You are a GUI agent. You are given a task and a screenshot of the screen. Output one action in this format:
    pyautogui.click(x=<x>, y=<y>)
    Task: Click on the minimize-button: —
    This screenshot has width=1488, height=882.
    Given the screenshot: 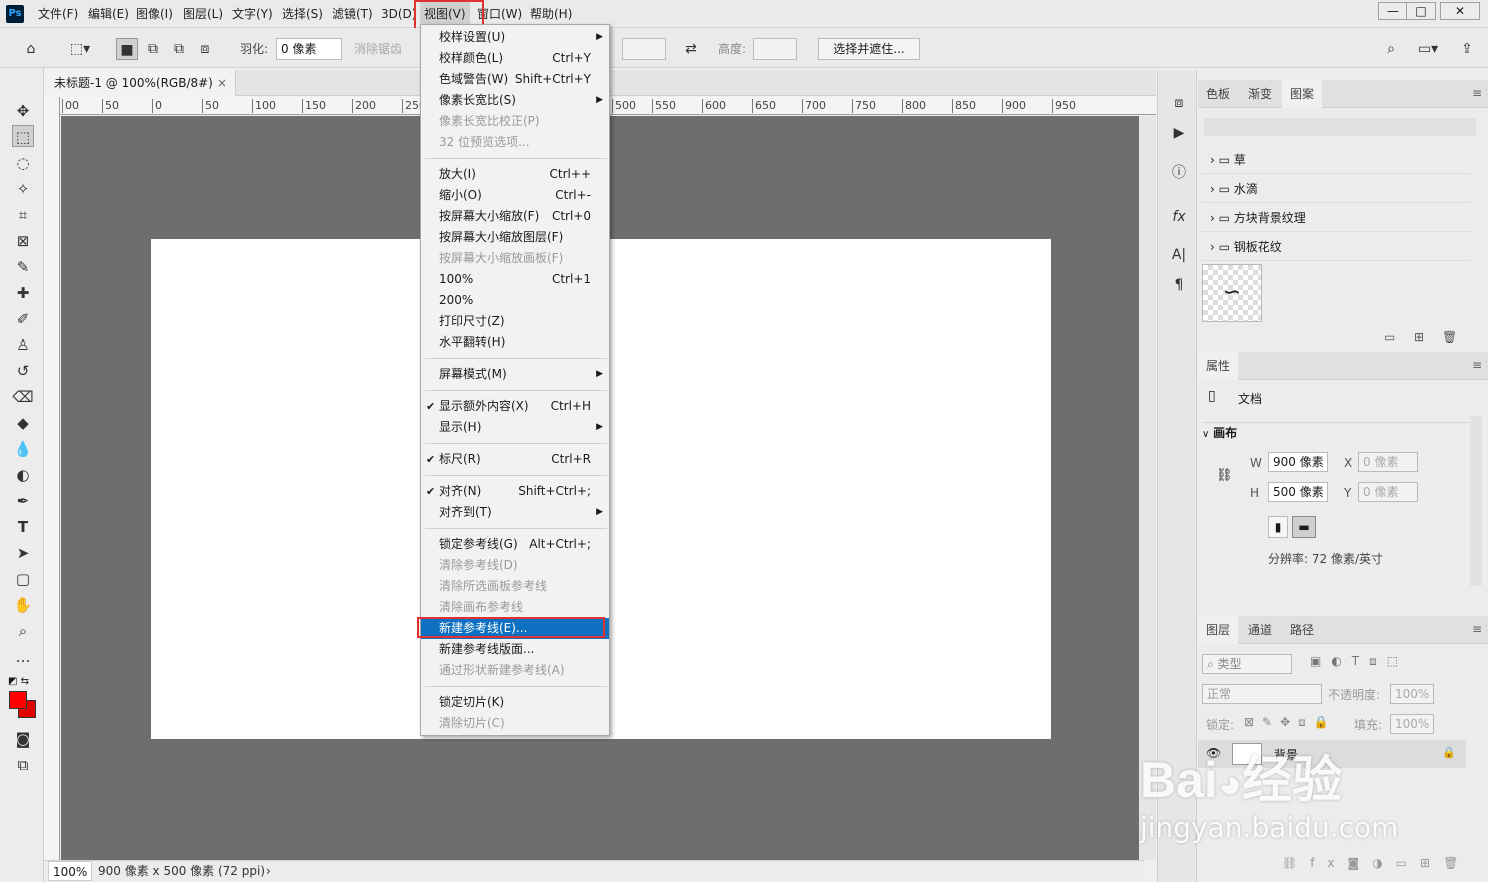 What is the action you would take?
    pyautogui.click(x=1393, y=11)
    